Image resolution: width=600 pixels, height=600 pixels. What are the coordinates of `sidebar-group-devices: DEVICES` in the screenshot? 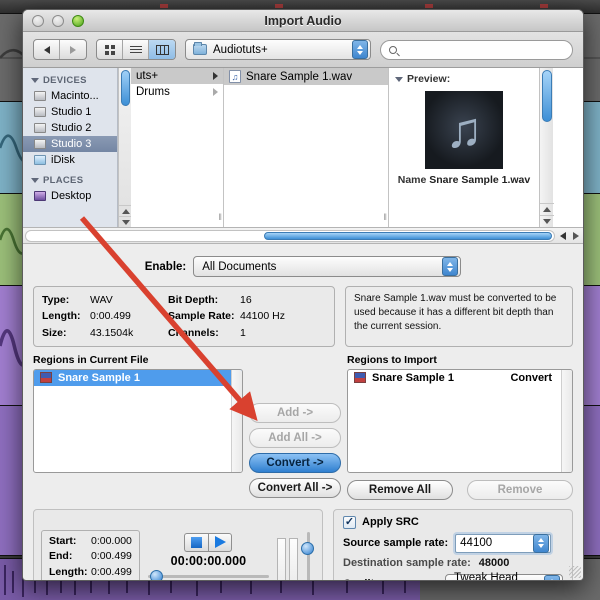 It's located at (70, 80).